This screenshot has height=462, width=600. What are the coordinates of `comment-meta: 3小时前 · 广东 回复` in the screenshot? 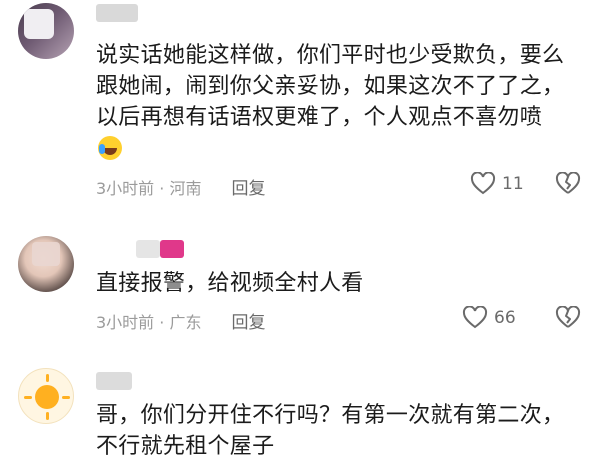 It's located at (180, 321).